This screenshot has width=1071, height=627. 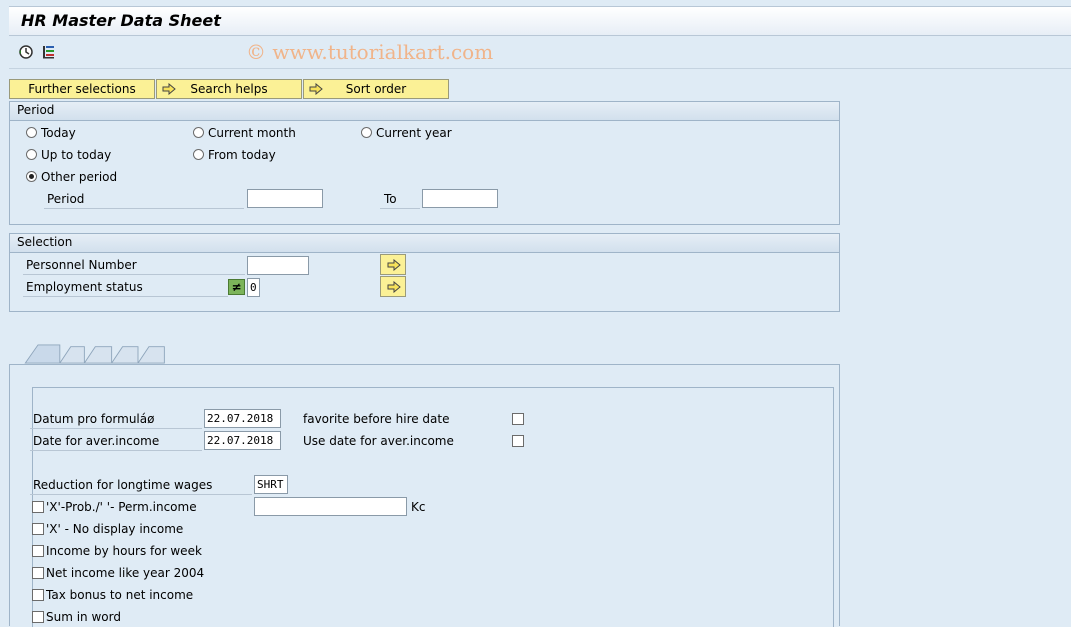 I want to click on aver-date-label: Date for aver.income, so click(x=96, y=441).